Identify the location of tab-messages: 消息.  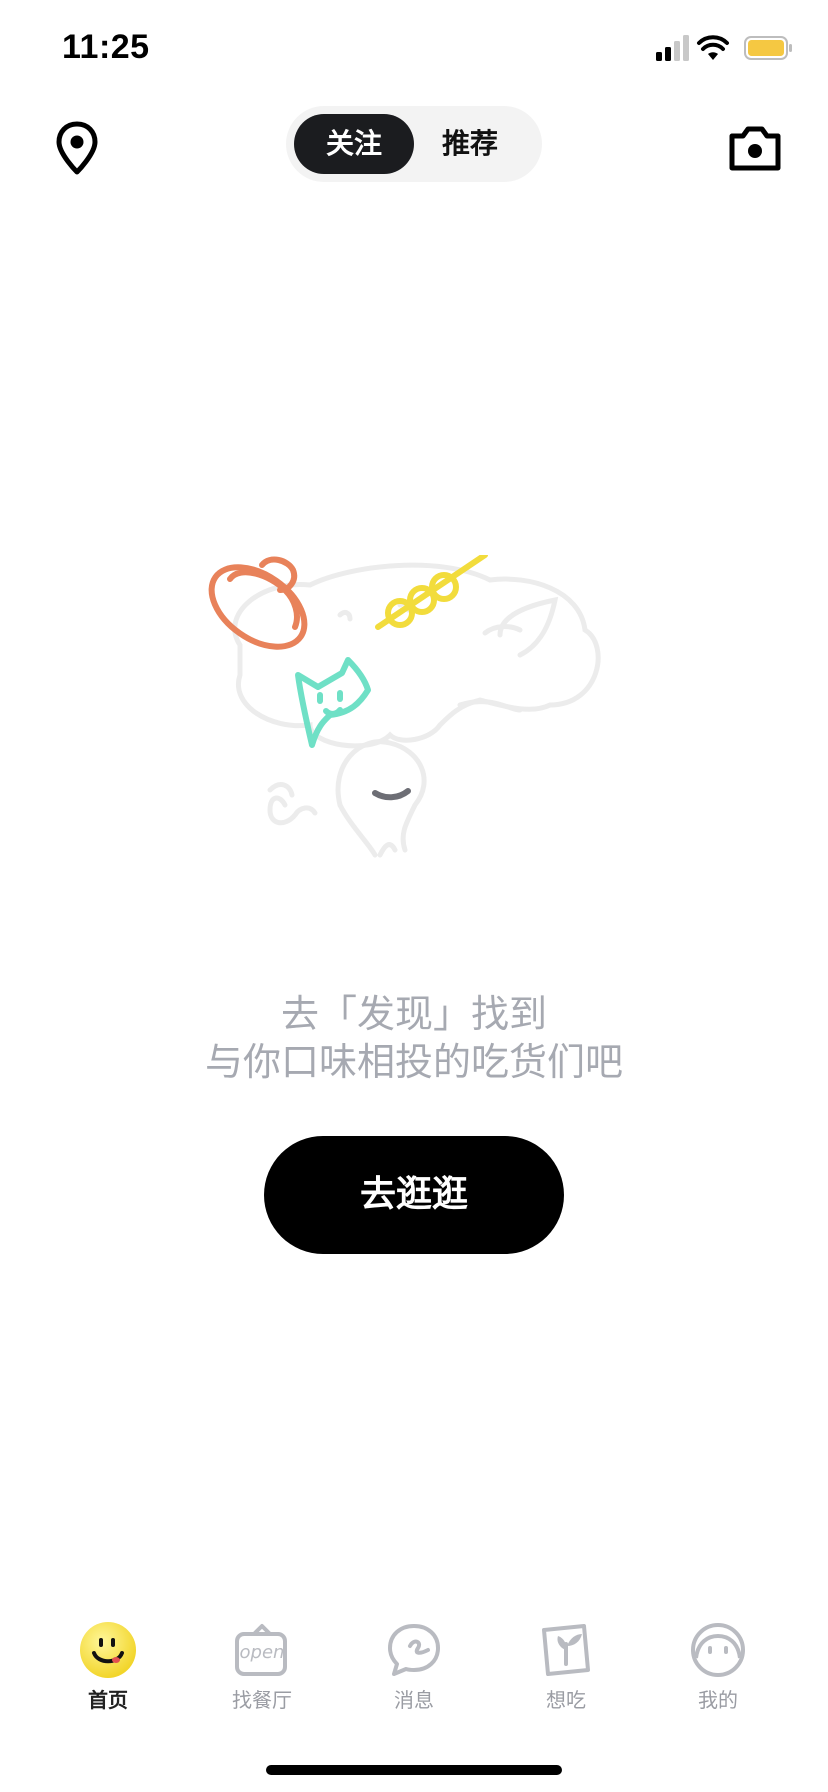
(414, 1665).